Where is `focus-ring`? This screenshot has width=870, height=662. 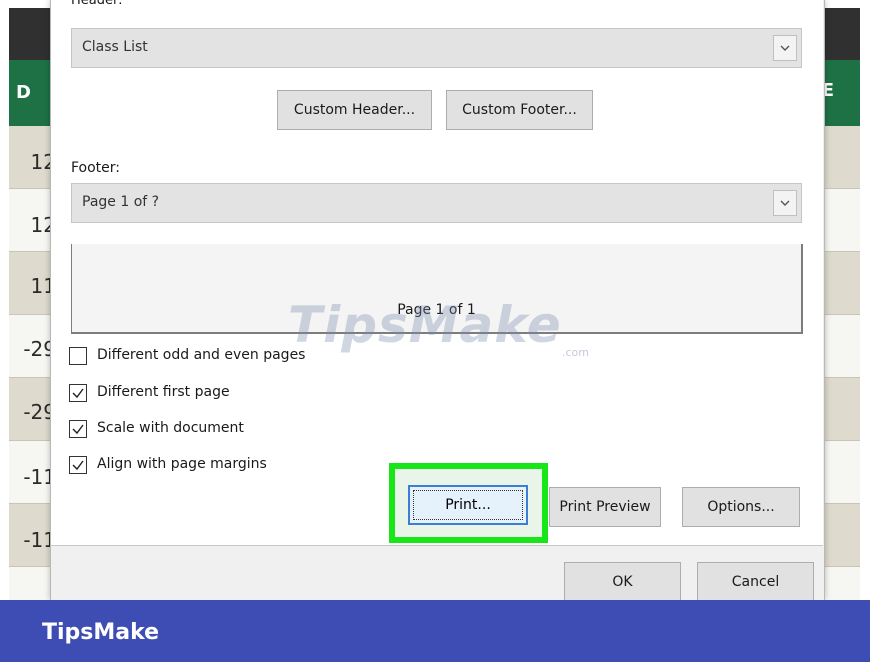 focus-ring is located at coordinates (468, 505).